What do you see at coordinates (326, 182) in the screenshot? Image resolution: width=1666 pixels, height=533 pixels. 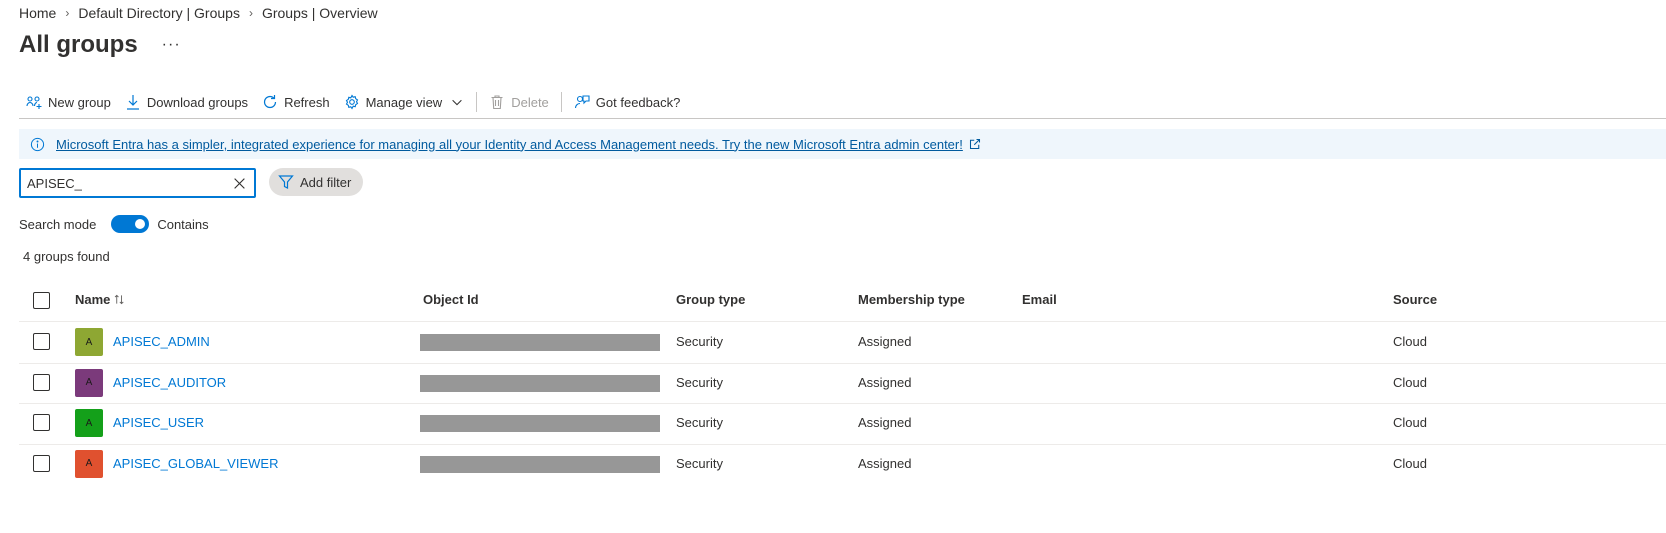 I see `add-filter-label: Add filter` at bounding box center [326, 182].